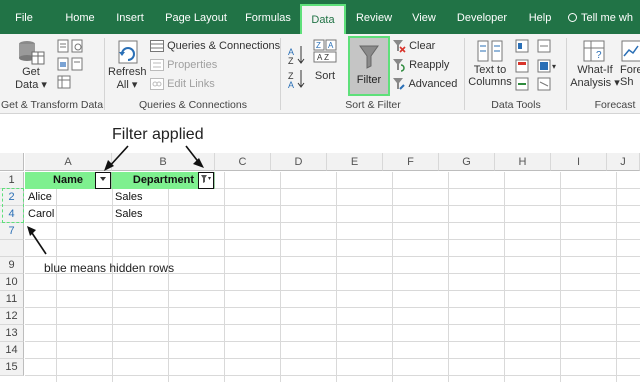 This screenshot has height=382, width=640. I want to click on tab-insert: Insert, so click(130, 17).